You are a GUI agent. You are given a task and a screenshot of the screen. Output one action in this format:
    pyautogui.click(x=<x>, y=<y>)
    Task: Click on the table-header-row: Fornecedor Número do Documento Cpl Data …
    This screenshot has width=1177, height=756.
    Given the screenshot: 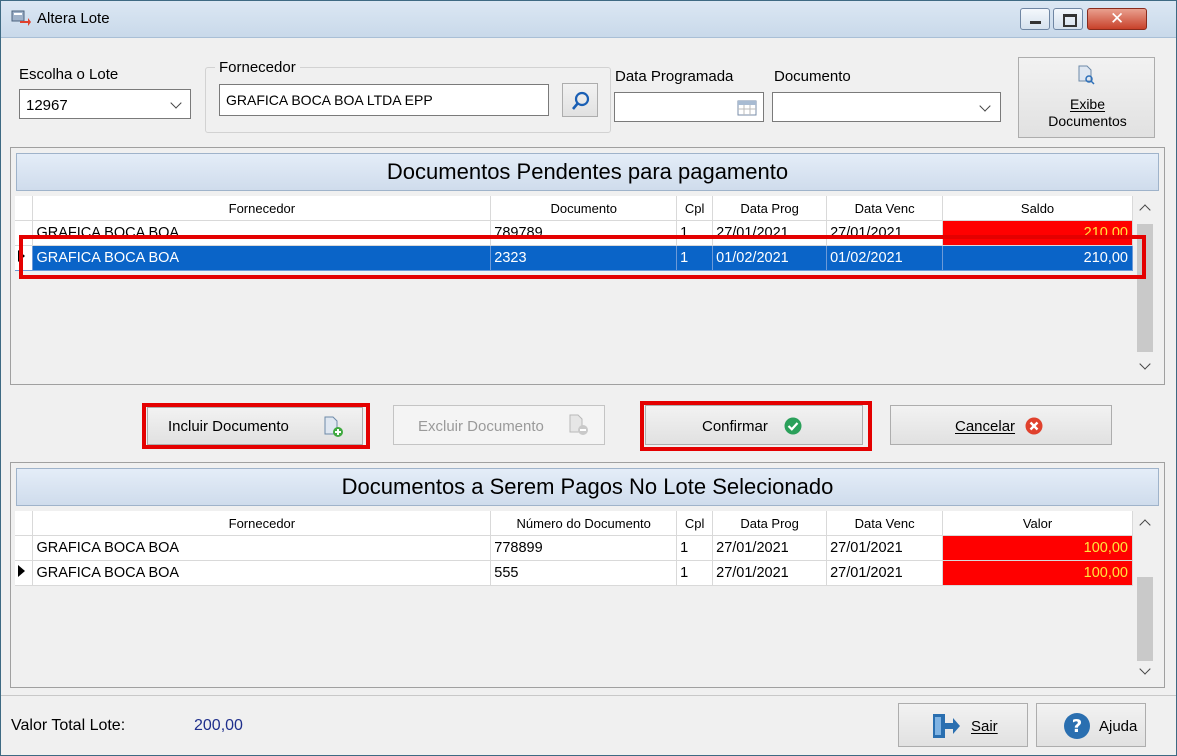 What is the action you would take?
    pyautogui.click(x=574, y=523)
    